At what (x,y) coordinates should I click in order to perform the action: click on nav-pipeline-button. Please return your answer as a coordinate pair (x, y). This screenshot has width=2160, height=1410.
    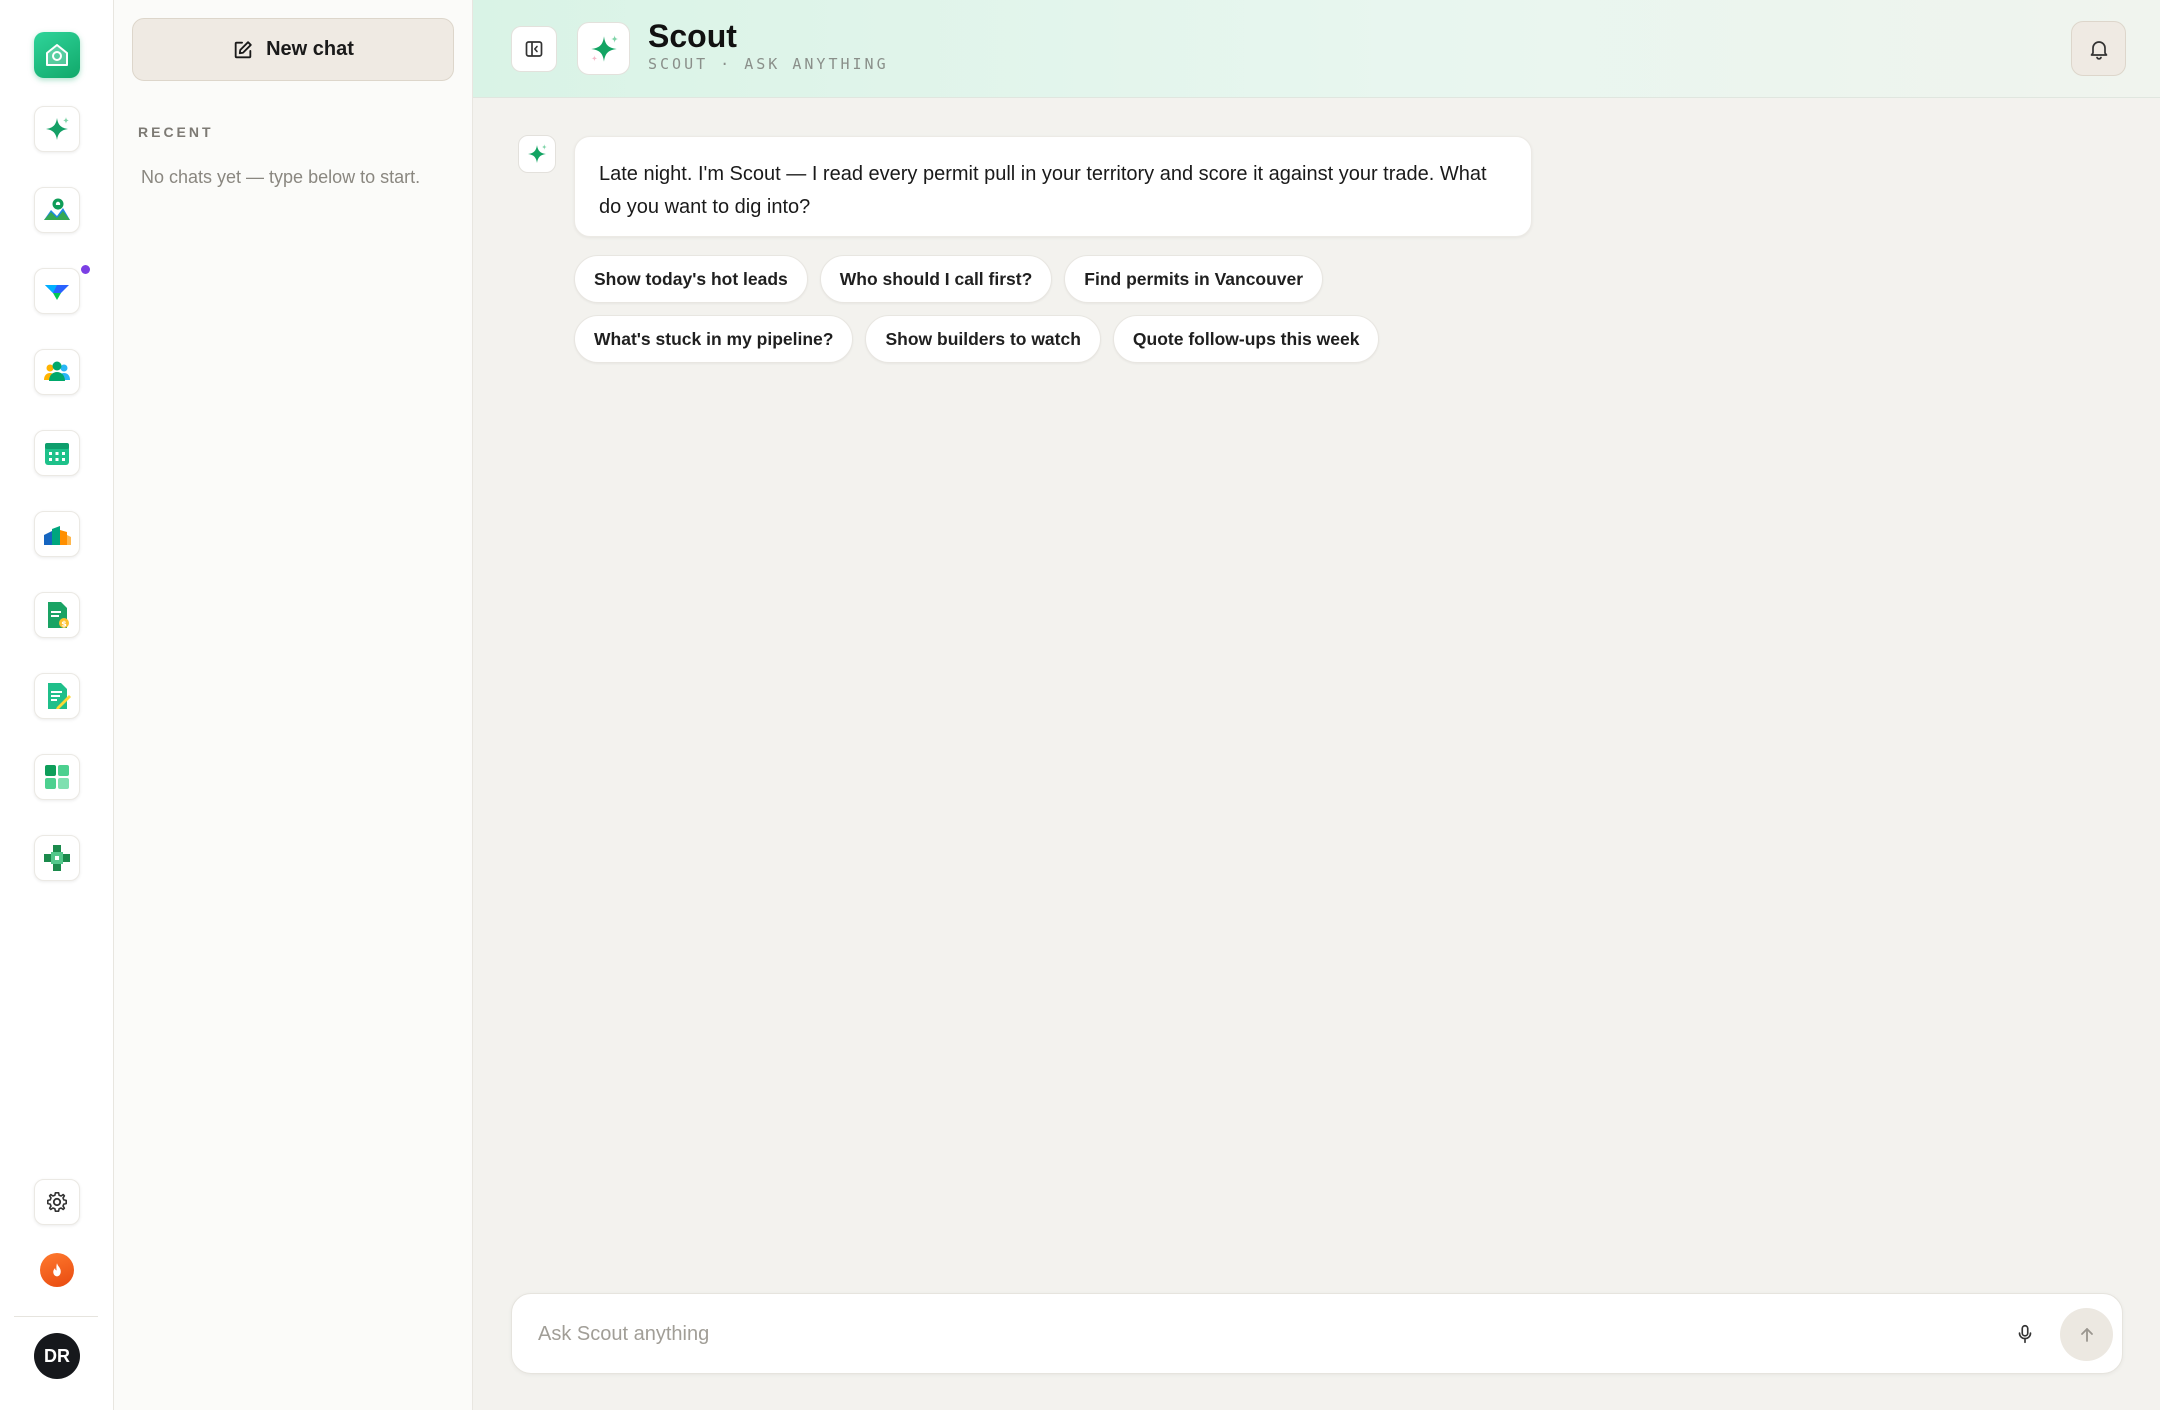
    Looking at the image, I should click on (57, 291).